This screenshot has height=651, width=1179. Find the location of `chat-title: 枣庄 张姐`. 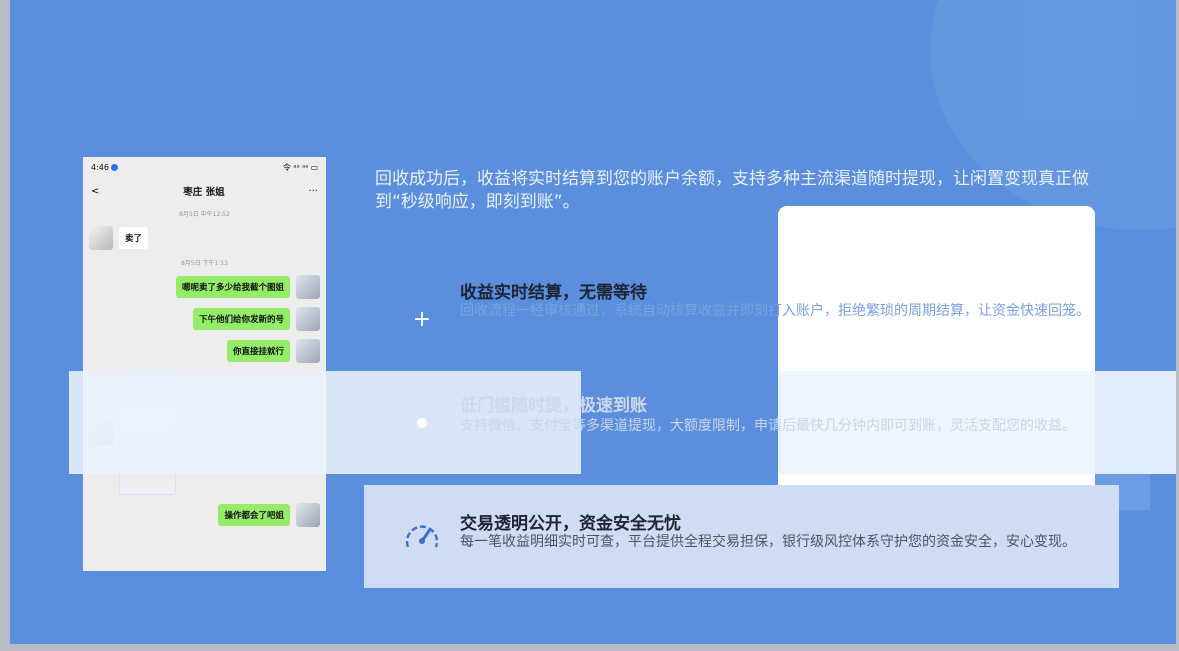

chat-title: 枣庄 张姐 is located at coordinates (204, 192).